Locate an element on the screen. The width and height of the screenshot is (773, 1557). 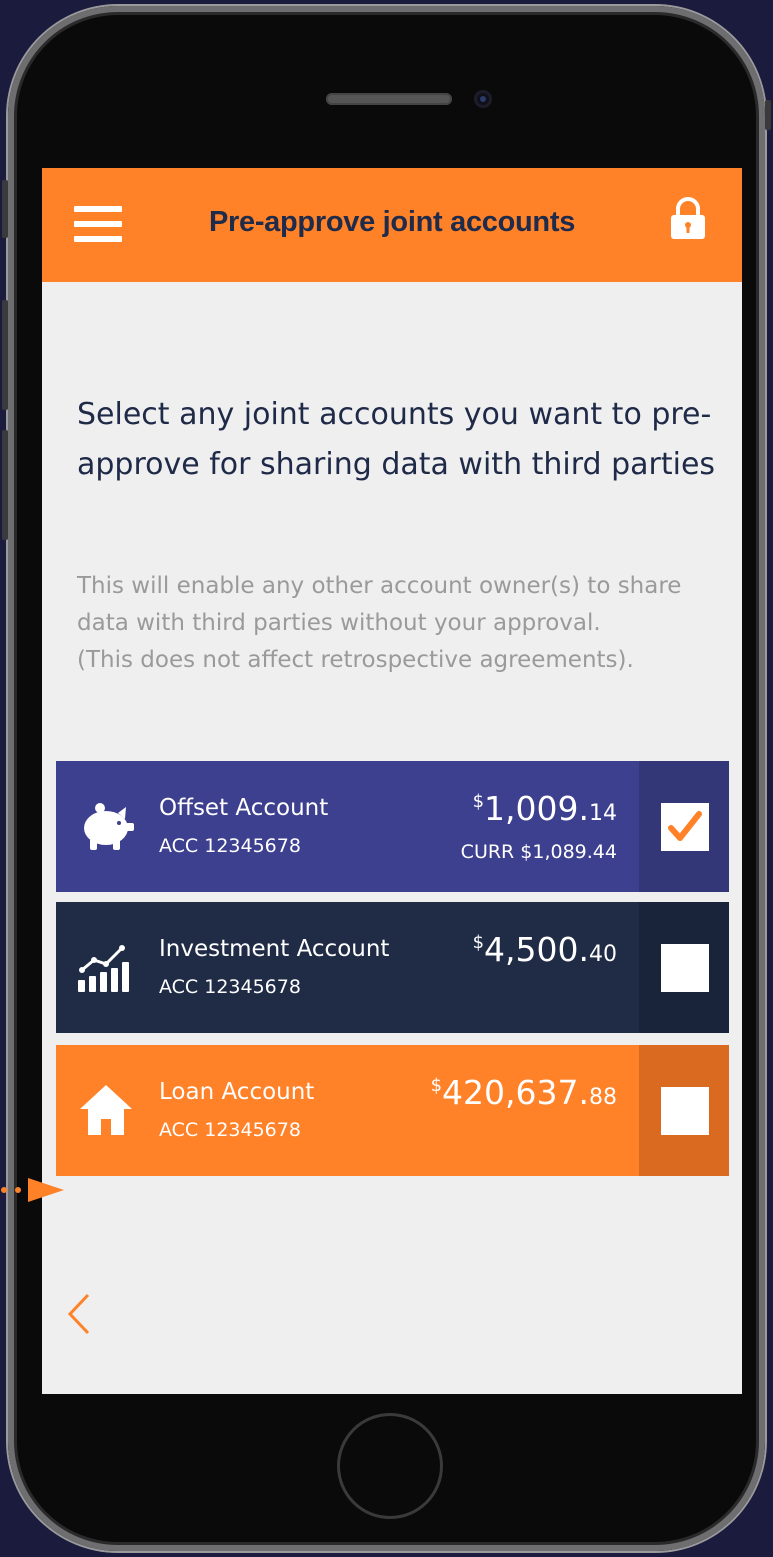
account-name: Investment Account is located at coordinates (274, 949).